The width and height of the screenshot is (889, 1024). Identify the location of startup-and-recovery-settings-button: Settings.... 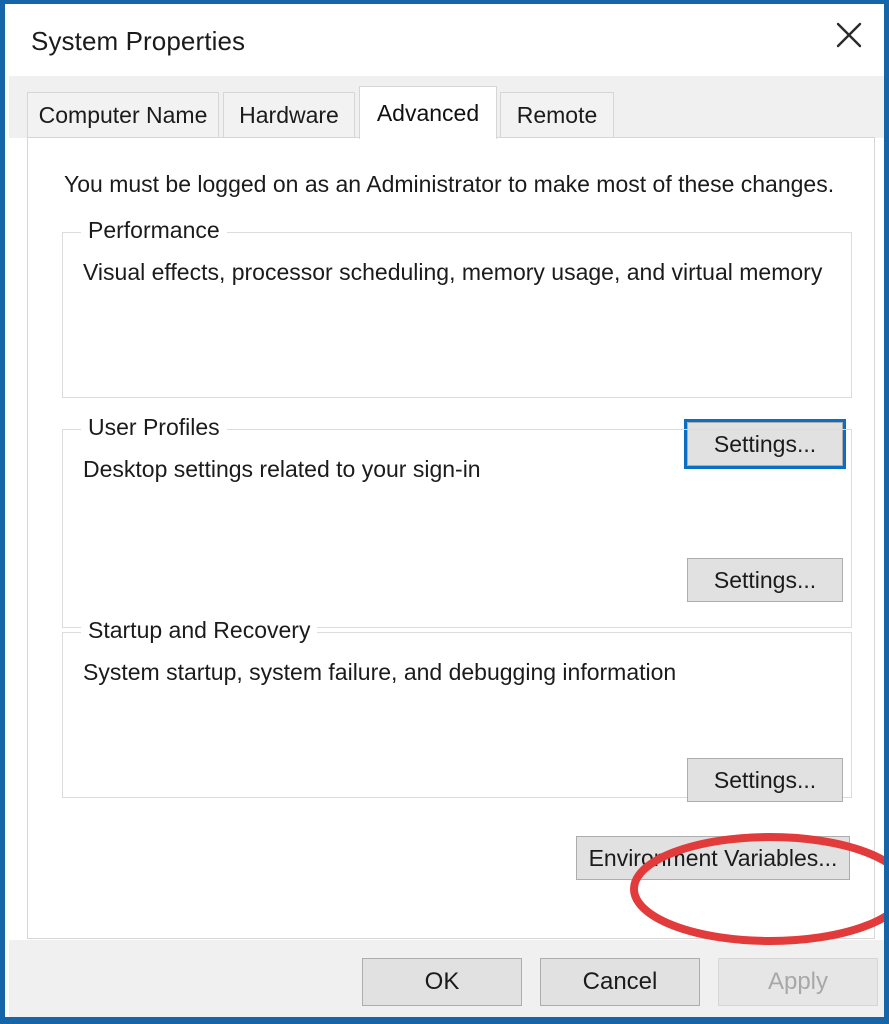
(765, 780).